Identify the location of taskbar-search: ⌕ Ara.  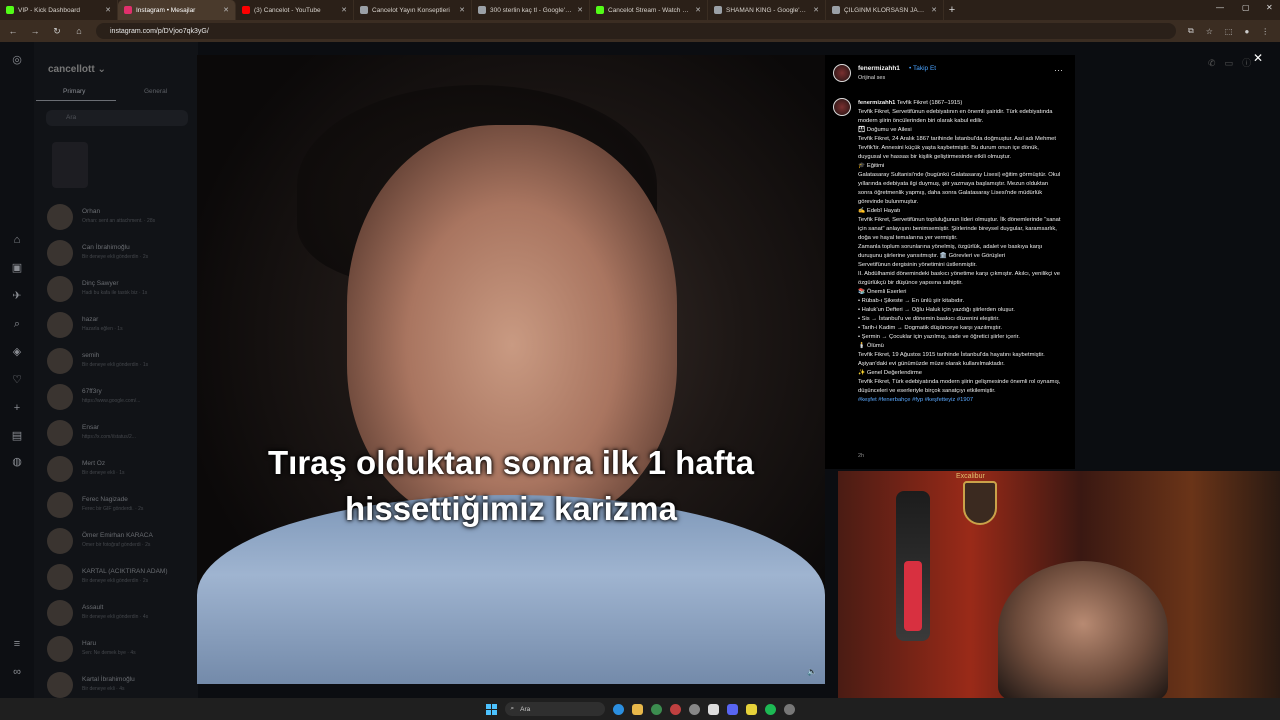
(554, 709).